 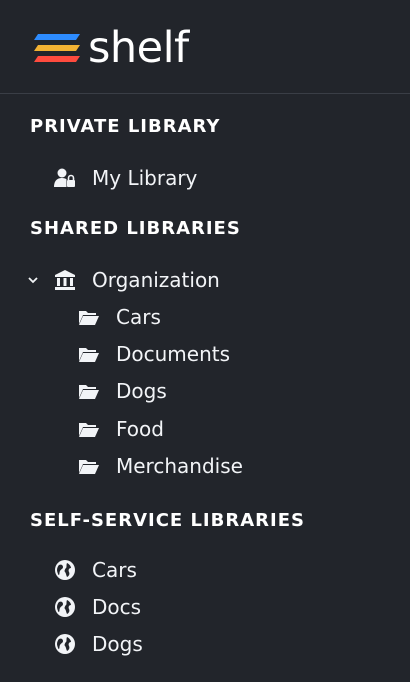 What do you see at coordinates (57, 48) in the screenshot?
I see `shelf-logo-icon` at bounding box center [57, 48].